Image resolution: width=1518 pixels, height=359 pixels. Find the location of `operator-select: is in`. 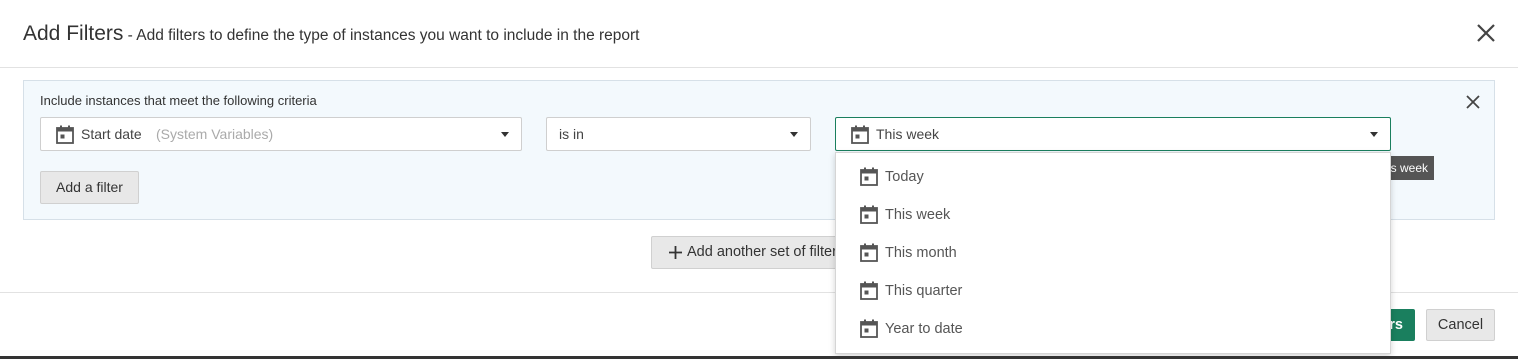

operator-select: is in is located at coordinates (678, 134).